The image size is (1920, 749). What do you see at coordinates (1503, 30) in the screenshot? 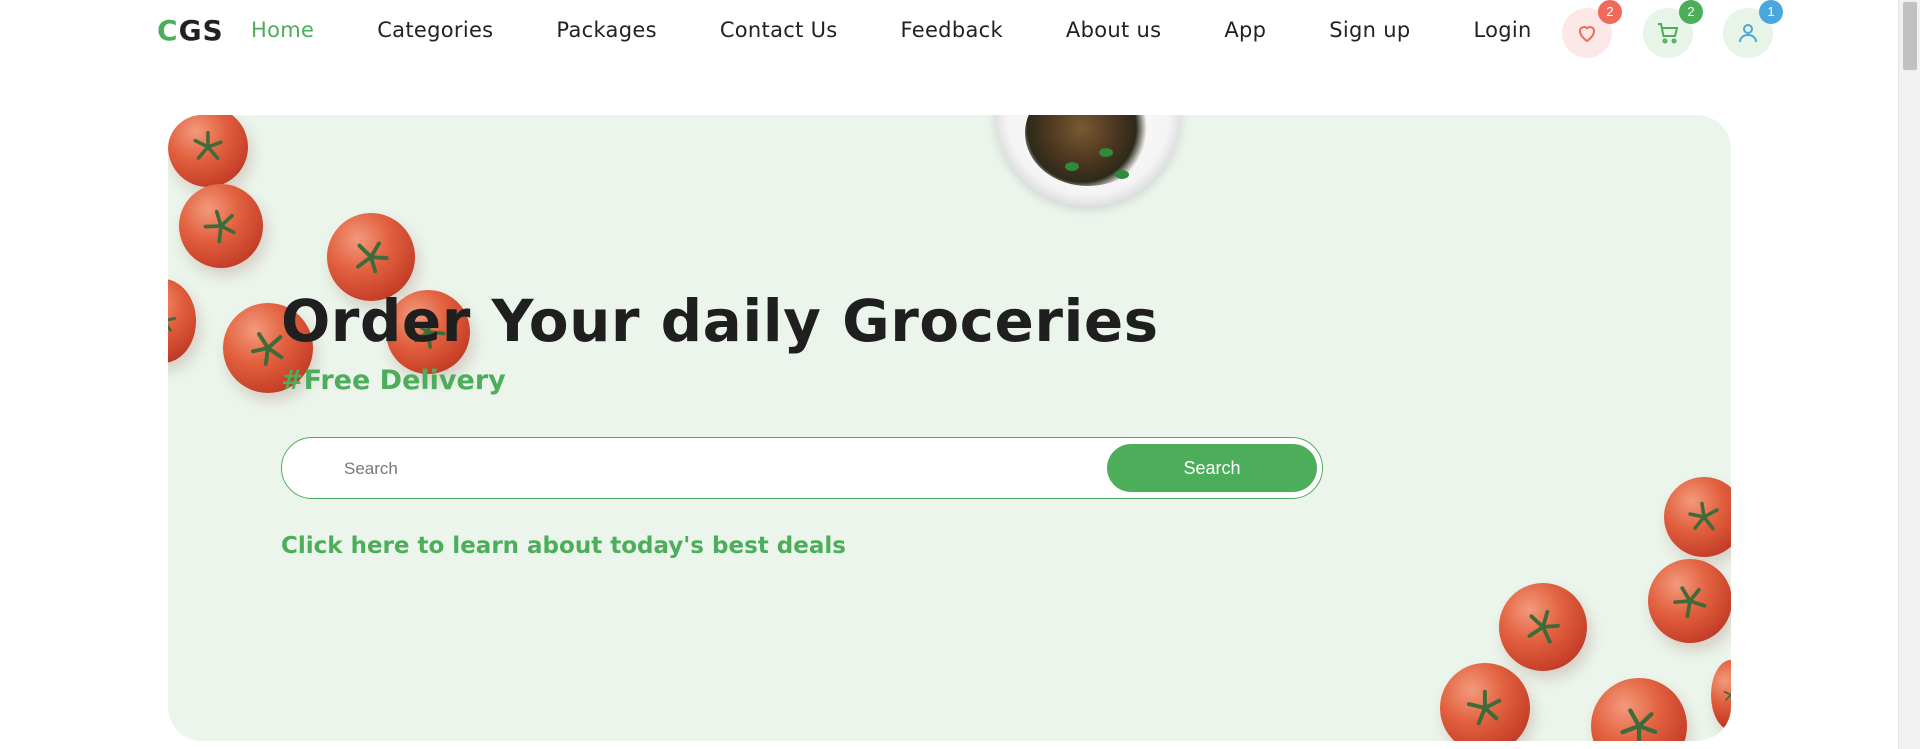
I see `nav-link-login: Login` at bounding box center [1503, 30].